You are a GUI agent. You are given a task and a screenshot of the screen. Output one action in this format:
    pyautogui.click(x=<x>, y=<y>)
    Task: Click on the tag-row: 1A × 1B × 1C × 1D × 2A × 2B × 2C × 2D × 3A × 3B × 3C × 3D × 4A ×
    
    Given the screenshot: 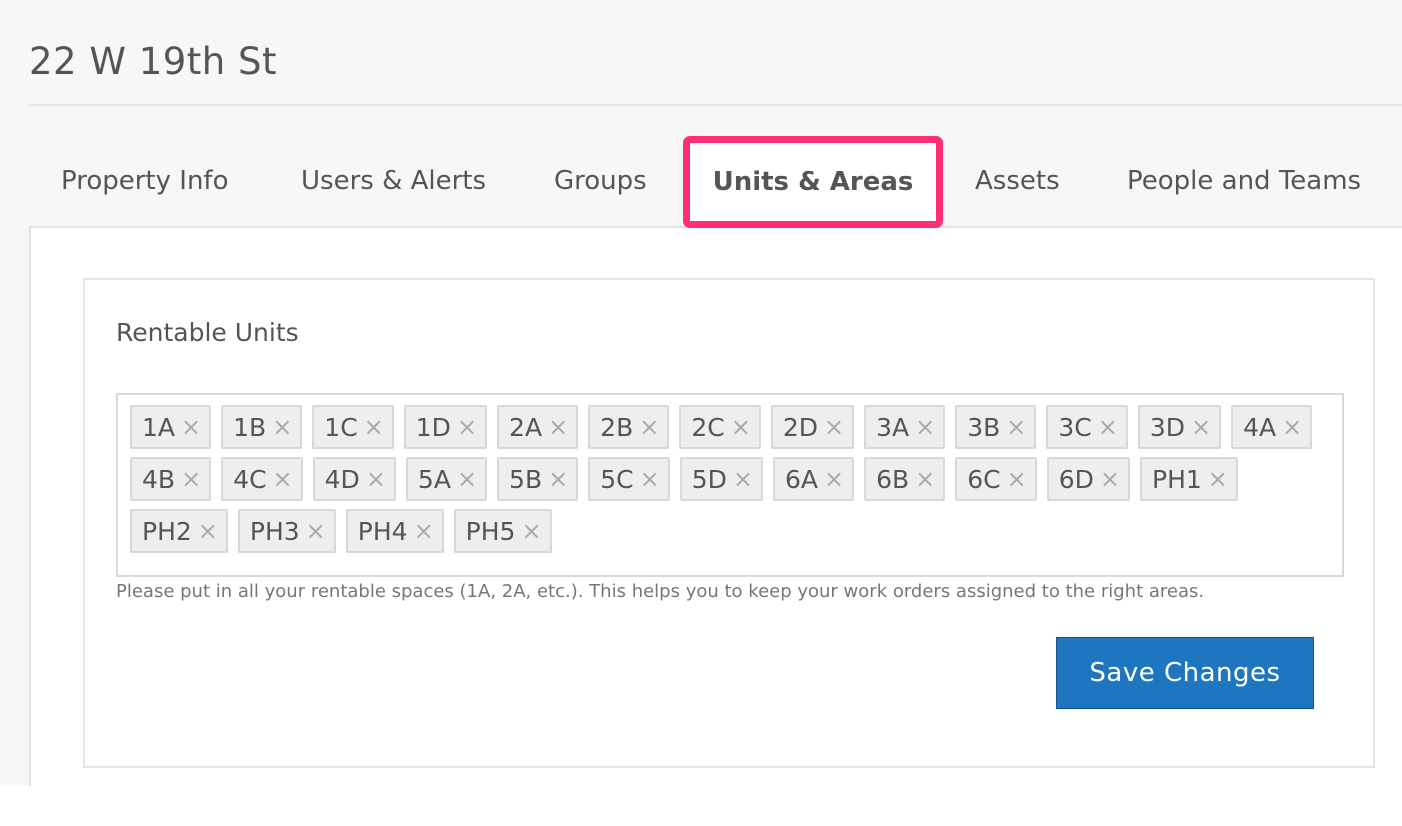 What is the action you would take?
    pyautogui.click(x=736, y=431)
    